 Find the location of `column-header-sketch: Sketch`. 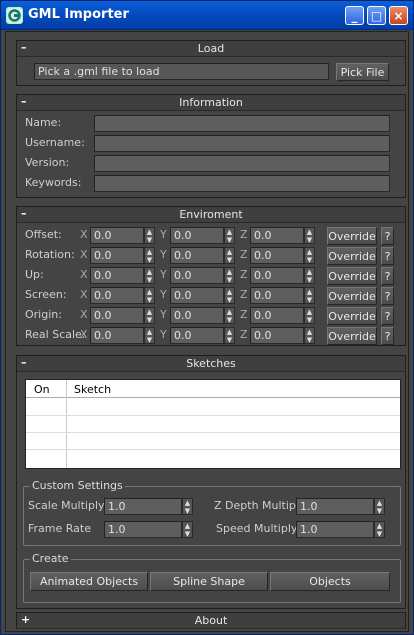

column-header-sketch: Sketch is located at coordinates (92, 389).